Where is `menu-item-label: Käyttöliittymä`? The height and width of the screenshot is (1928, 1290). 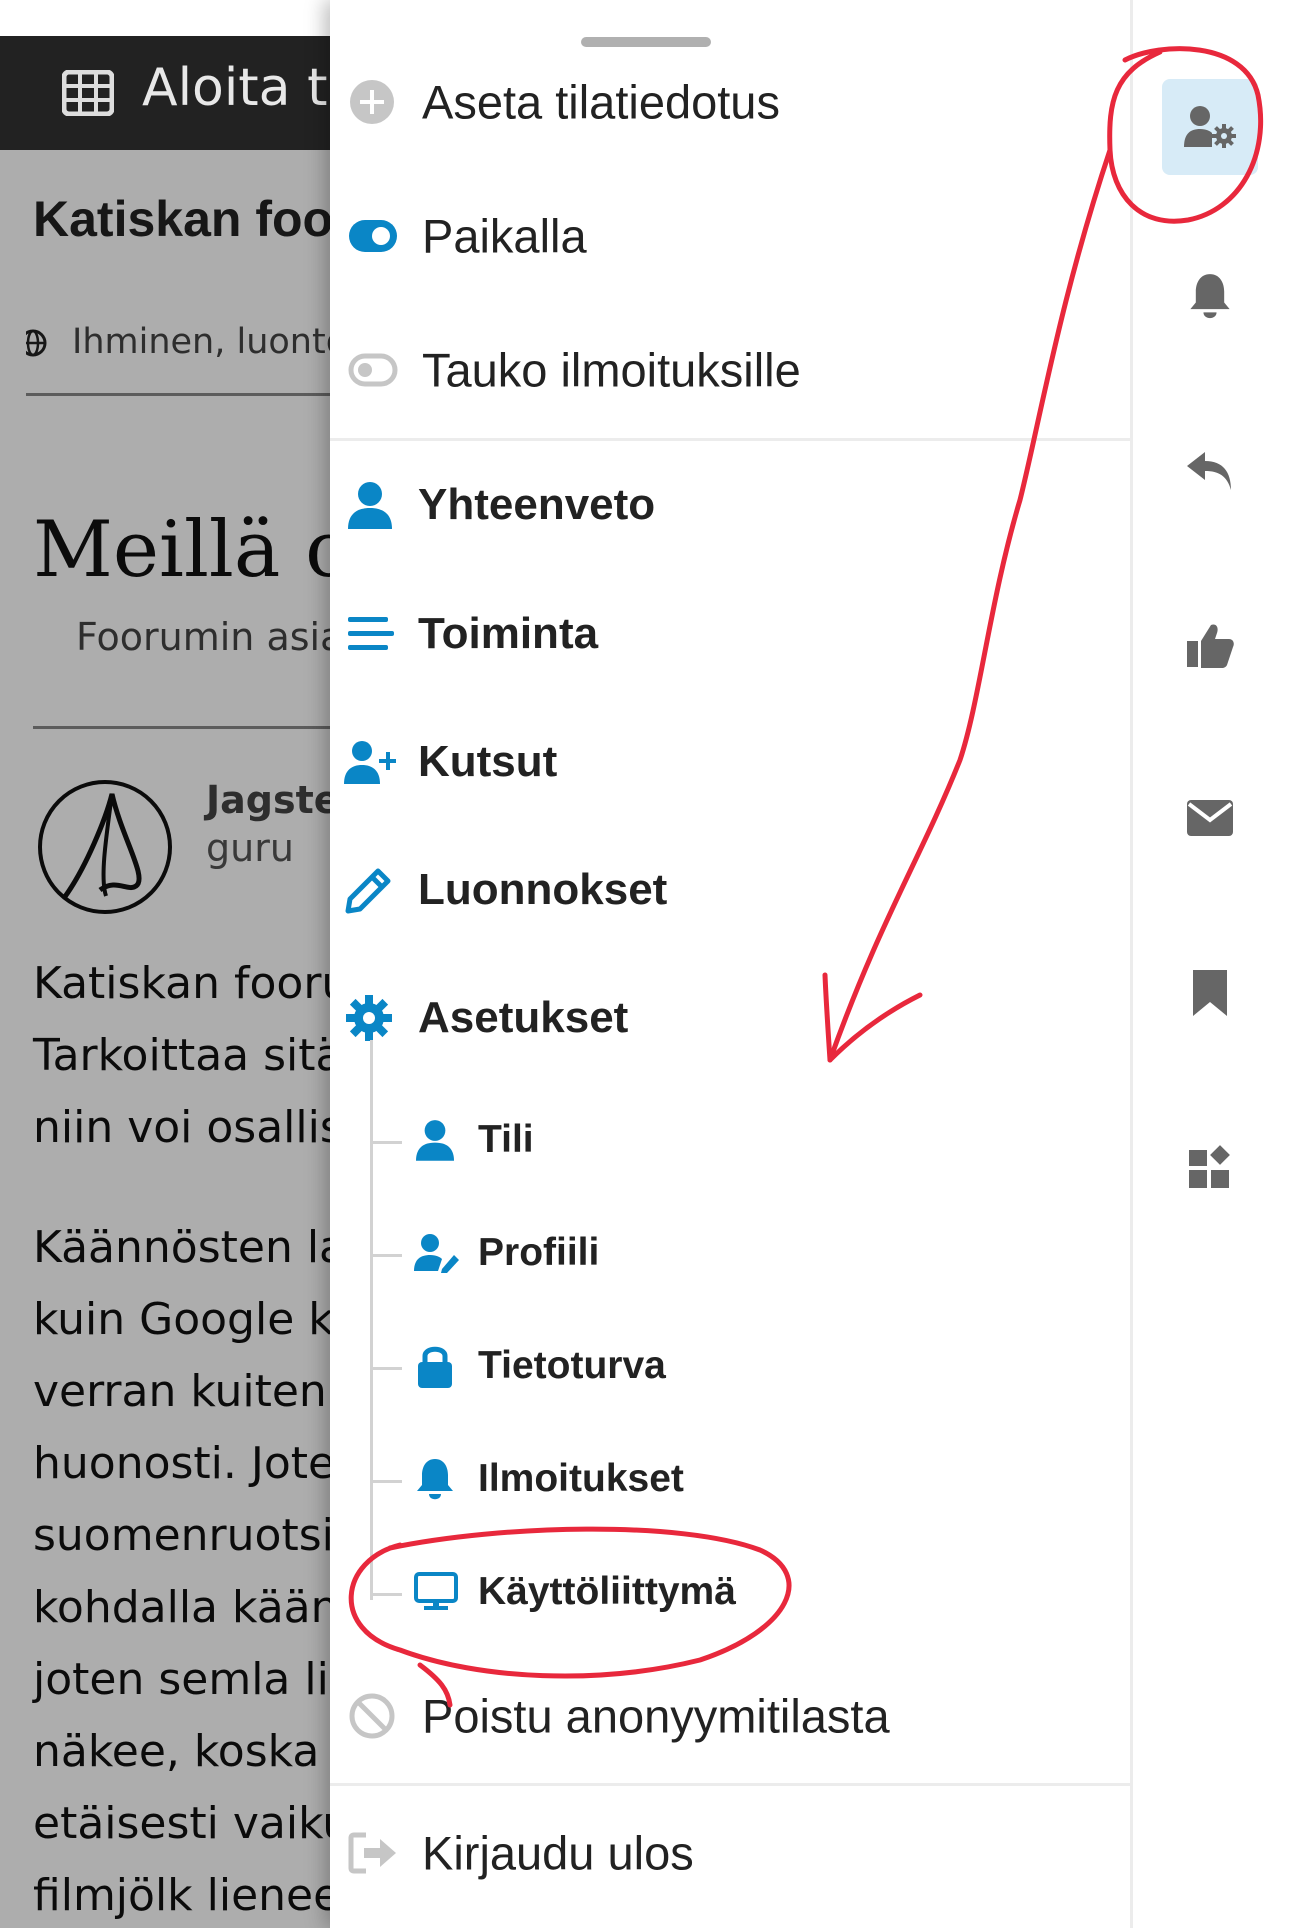 menu-item-label: Käyttöliittymä is located at coordinates (607, 1591).